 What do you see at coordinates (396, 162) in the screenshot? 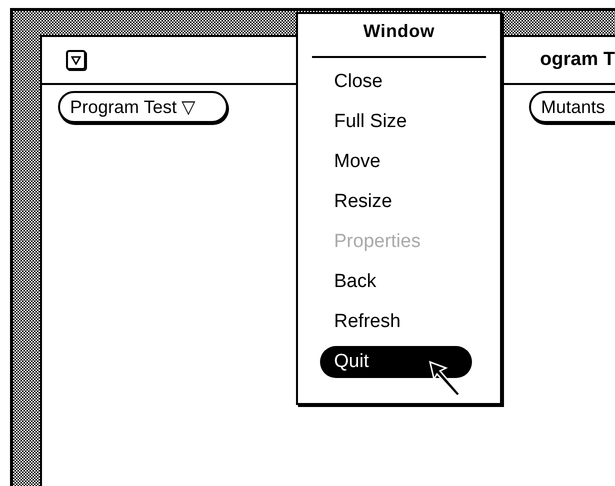
I see `menu-item: Move` at bounding box center [396, 162].